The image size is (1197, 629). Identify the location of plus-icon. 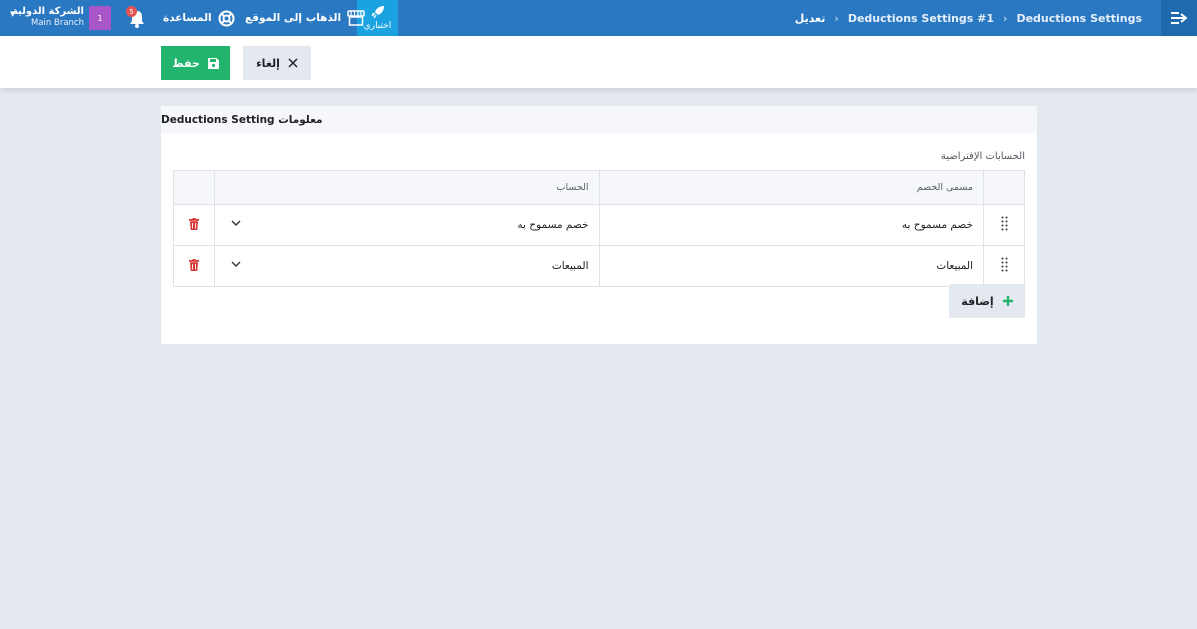
(1007, 301).